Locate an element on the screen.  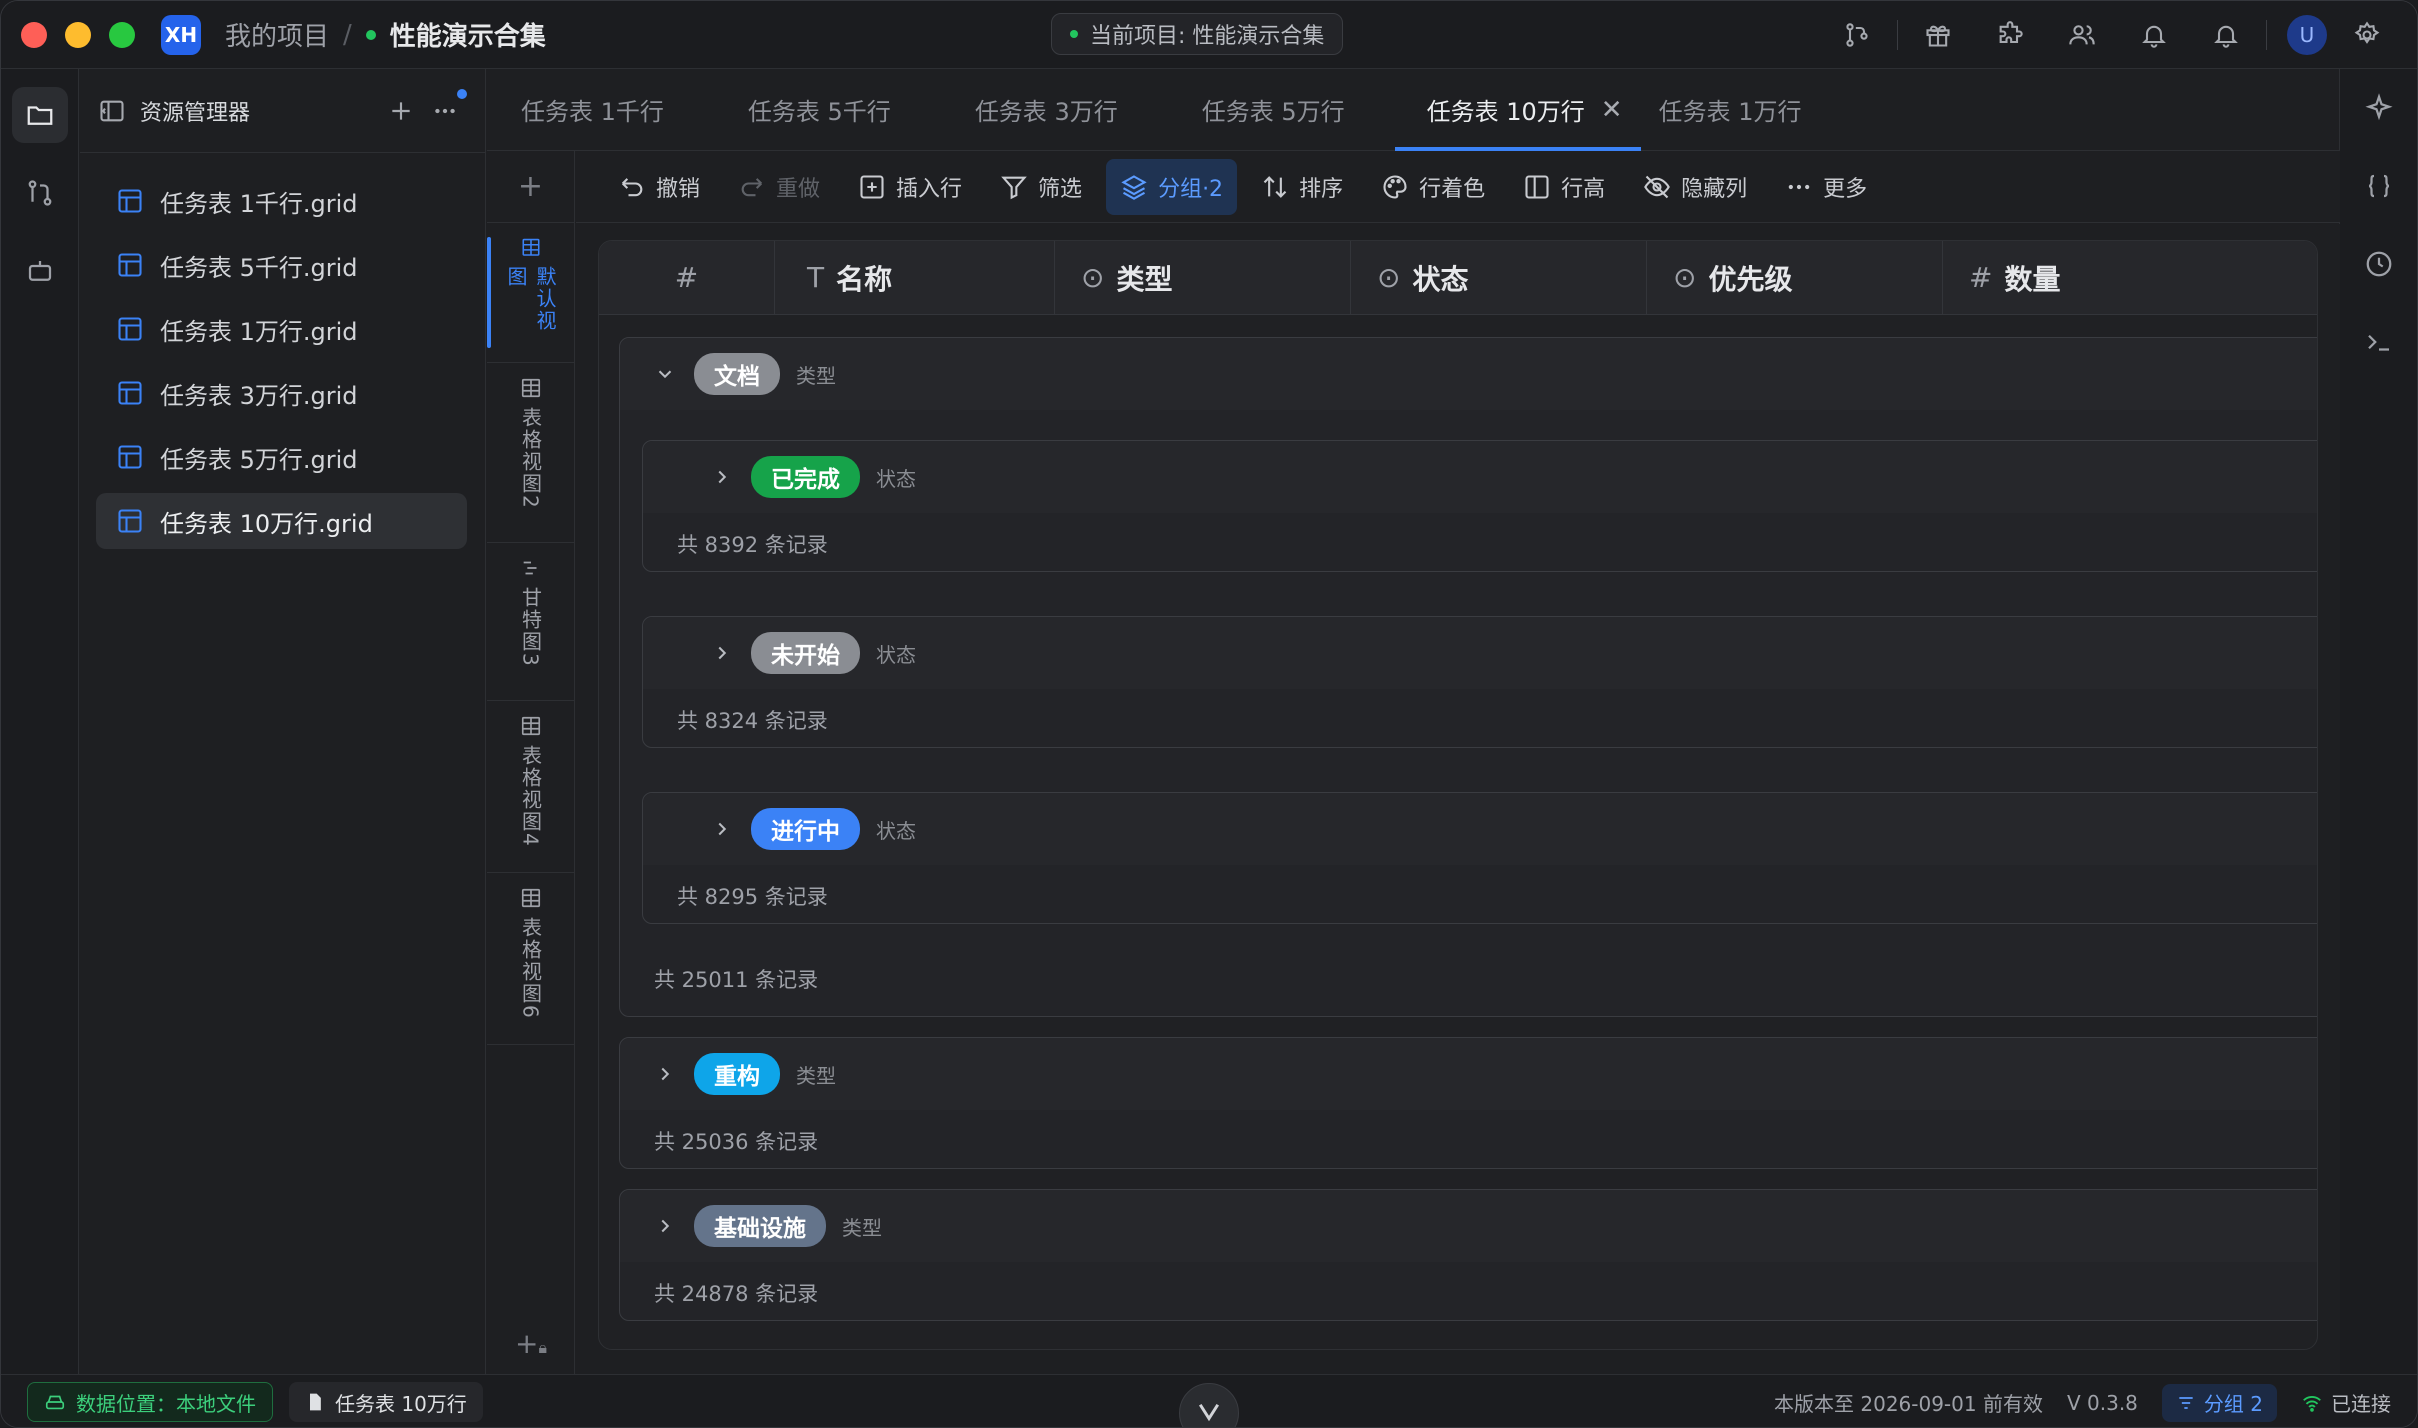
close-window-button is located at coordinates (34, 34).